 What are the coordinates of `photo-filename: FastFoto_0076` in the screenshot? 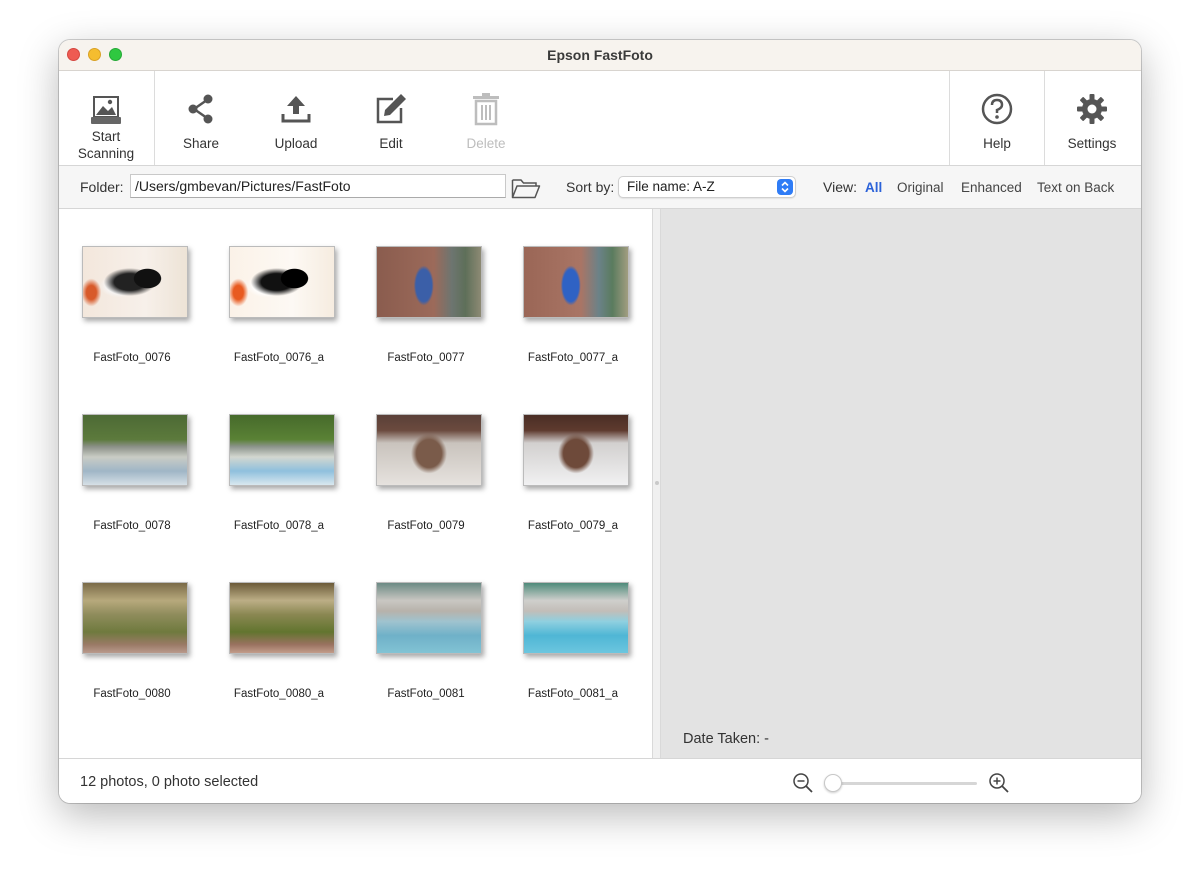 It's located at (132, 358).